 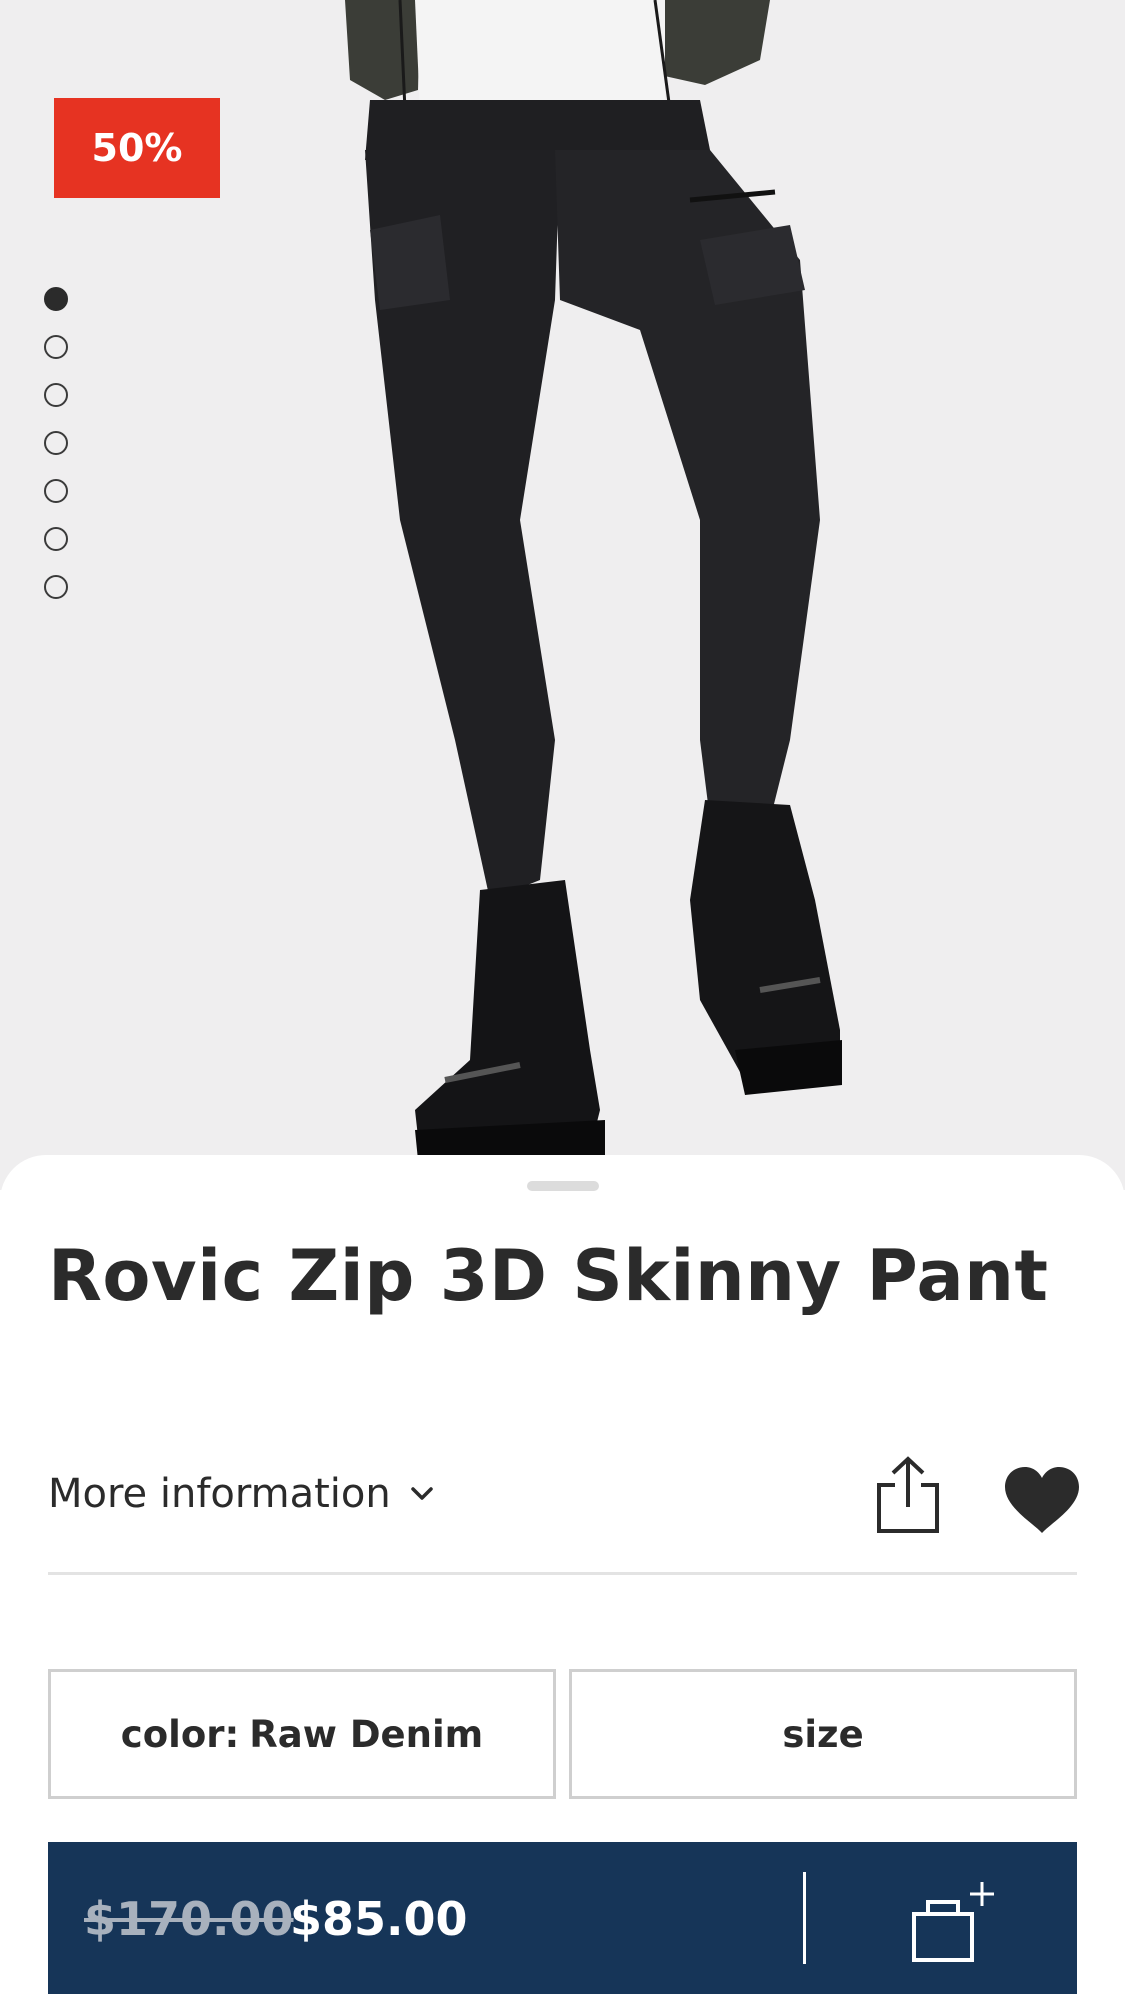 I want to click on carousel-indicator, so click(x=56, y=455).